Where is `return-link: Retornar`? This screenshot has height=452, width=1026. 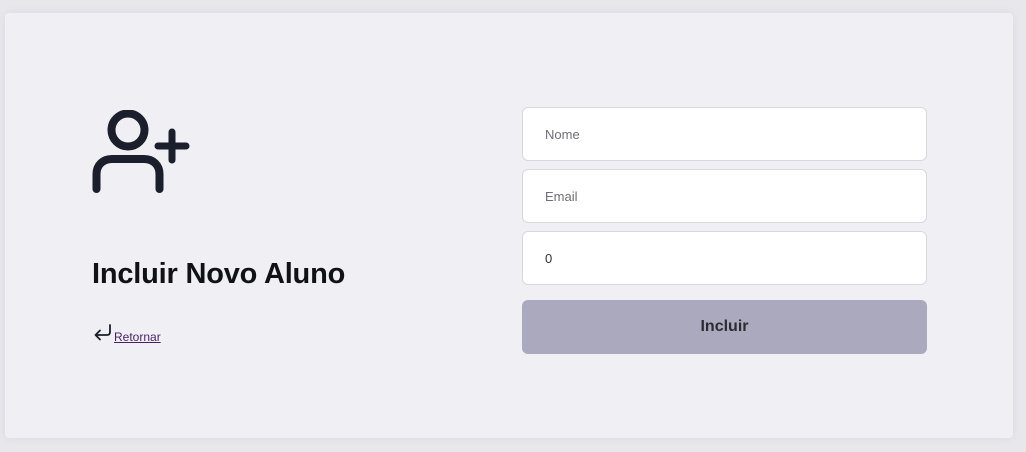
return-link: Retornar is located at coordinates (127, 333).